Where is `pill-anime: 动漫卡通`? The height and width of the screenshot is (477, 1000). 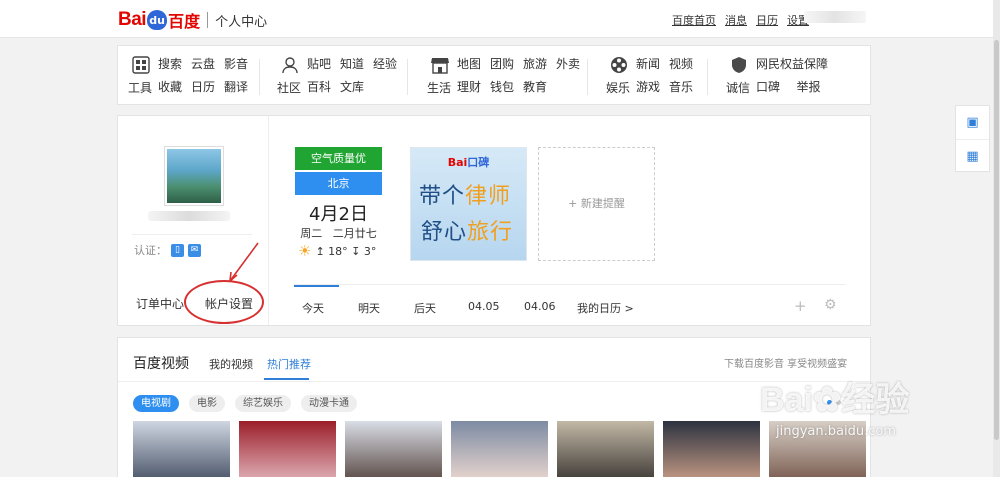
pill-anime: 动漫卡通 is located at coordinates (329, 403).